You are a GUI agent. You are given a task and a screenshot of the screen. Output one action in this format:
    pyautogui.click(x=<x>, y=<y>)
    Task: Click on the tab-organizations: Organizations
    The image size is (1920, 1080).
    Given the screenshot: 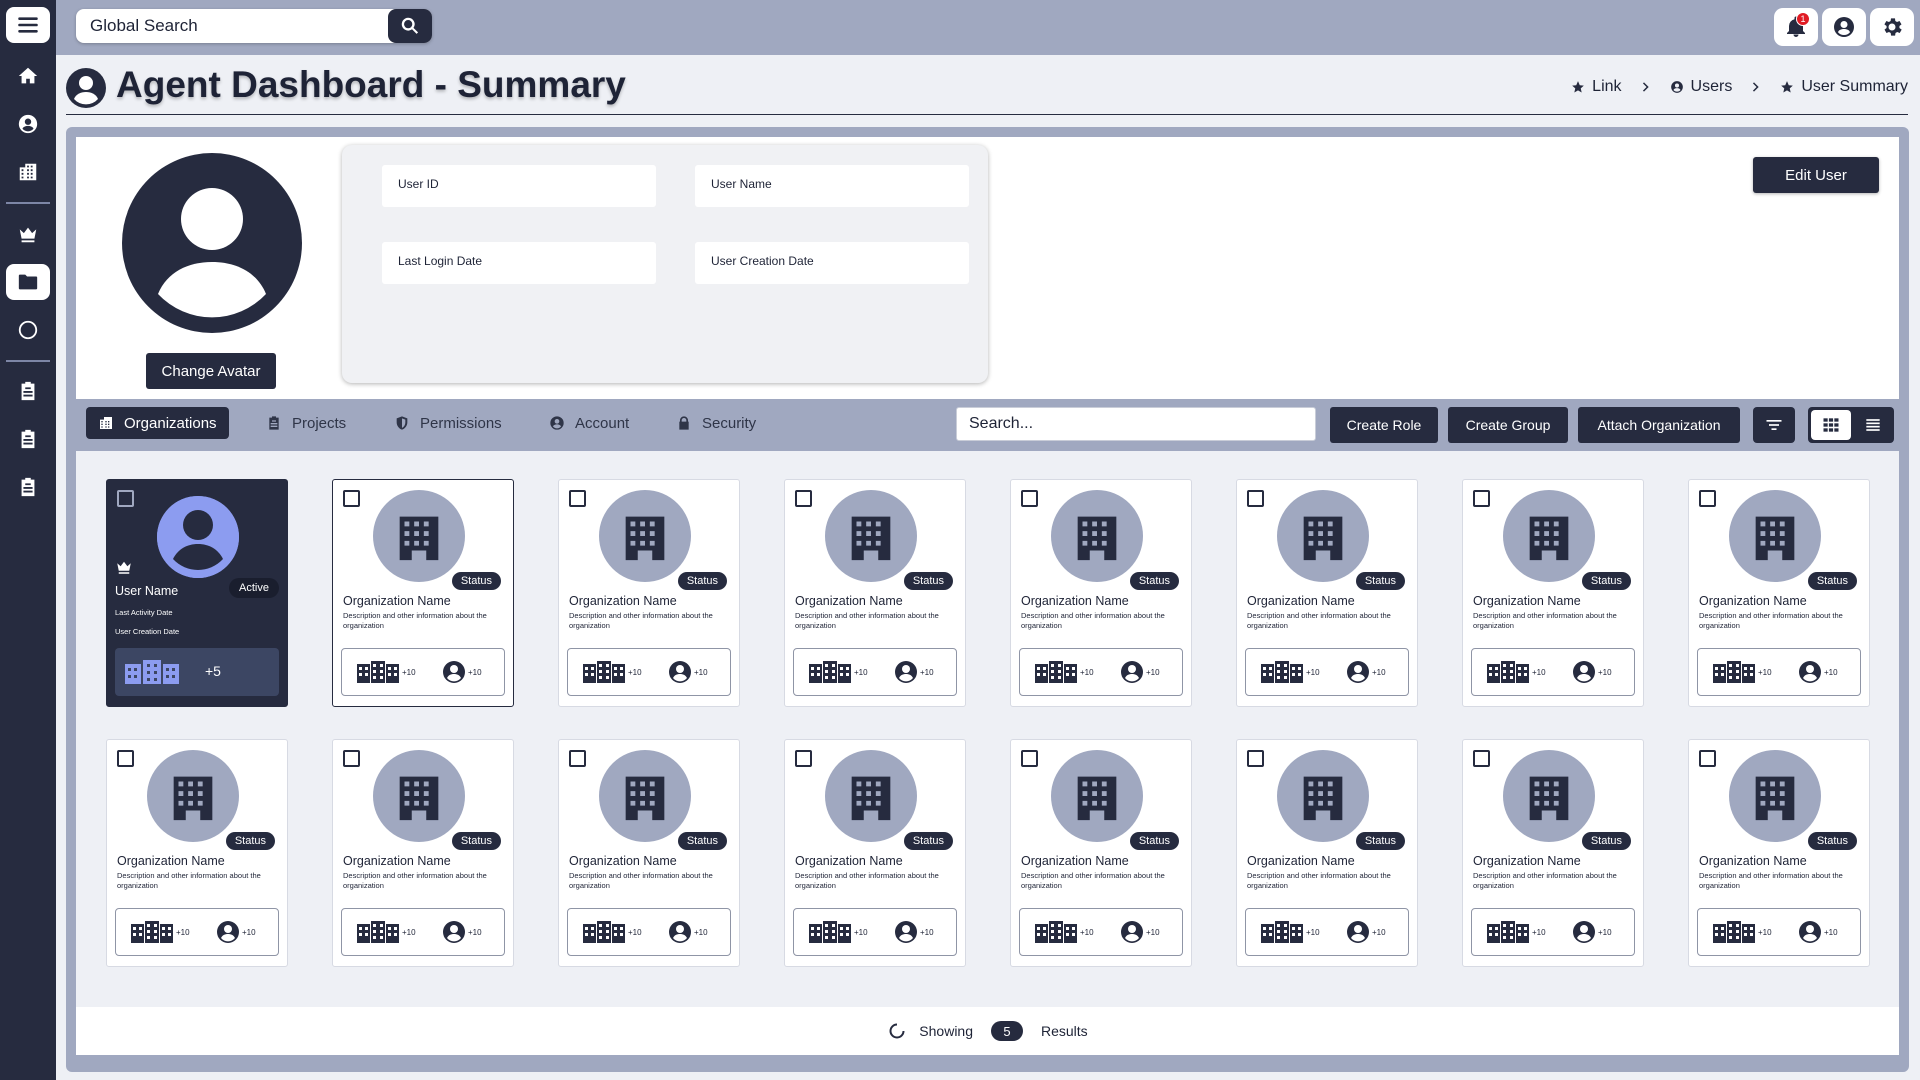 What is the action you would take?
    pyautogui.click(x=157, y=423)
    